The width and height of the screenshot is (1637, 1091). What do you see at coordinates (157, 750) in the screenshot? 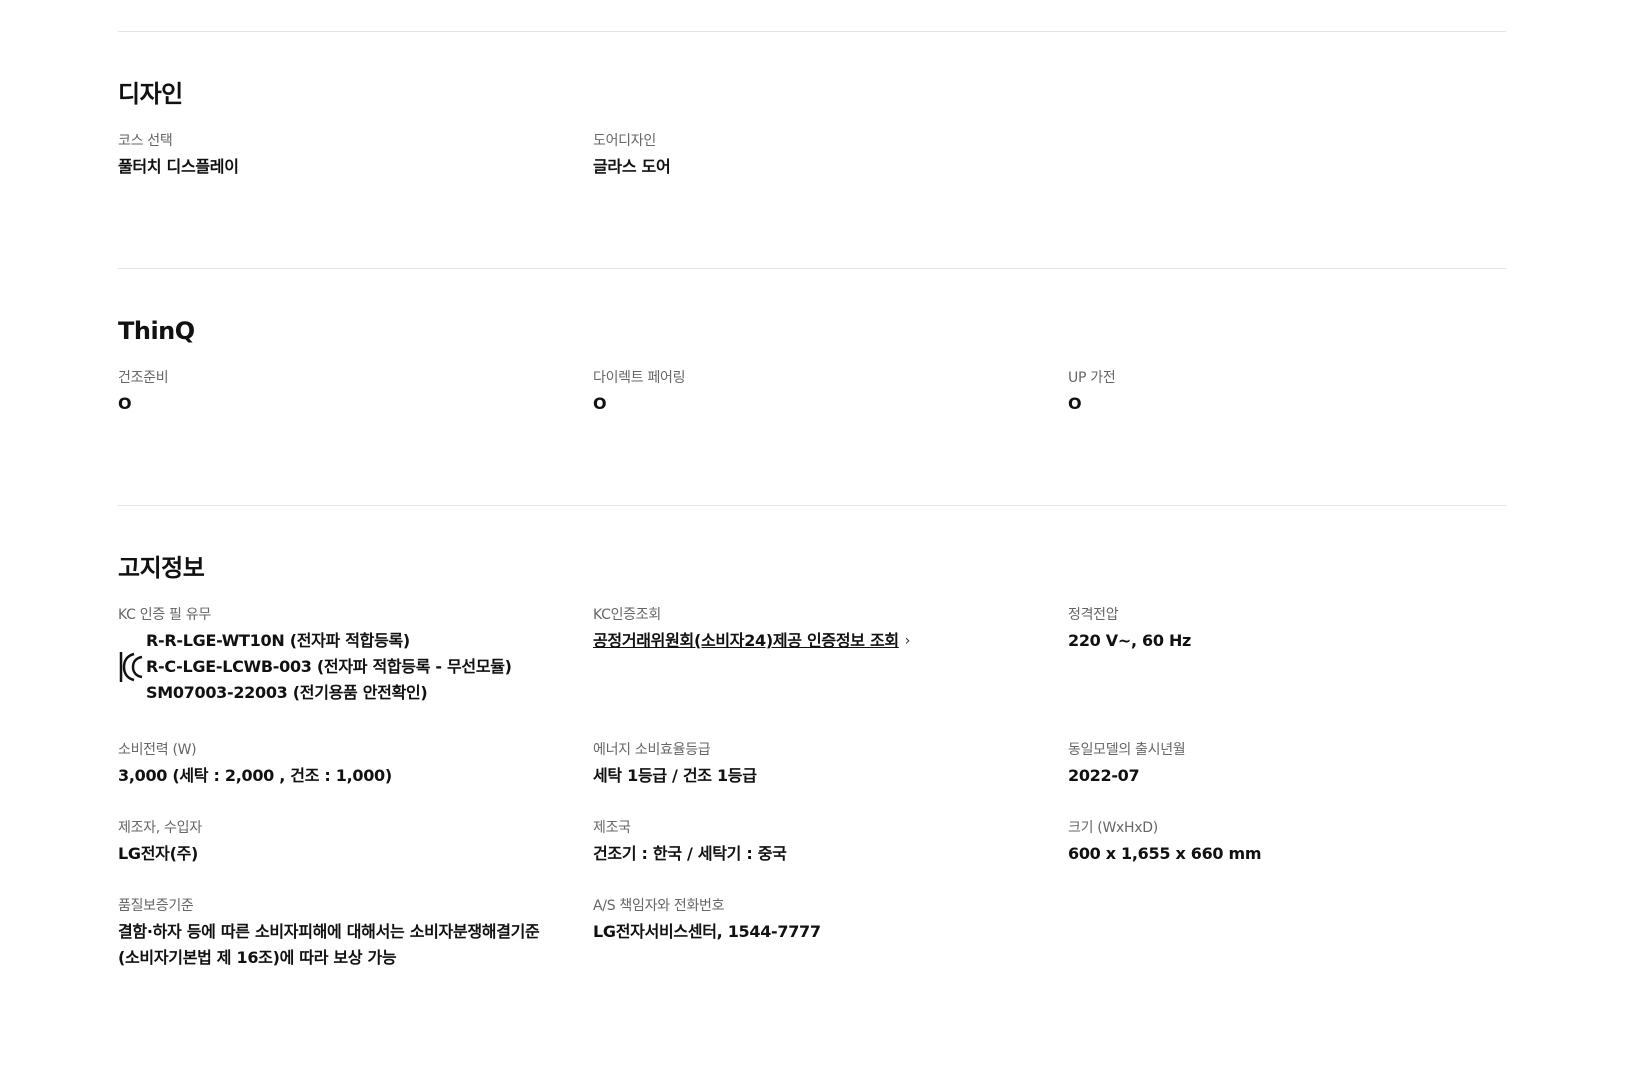
I see `spec-label: 소비전력 (W)` at bounding box center [157, 750].